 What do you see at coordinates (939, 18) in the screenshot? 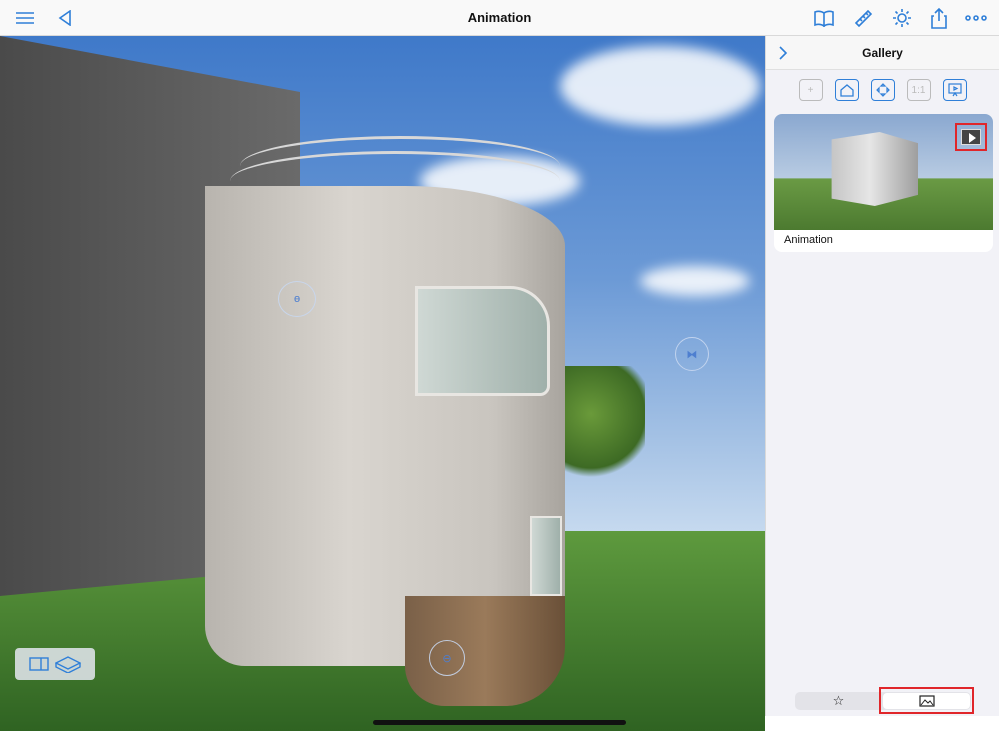
I see `share-icon` at bounding box center [939, 18].